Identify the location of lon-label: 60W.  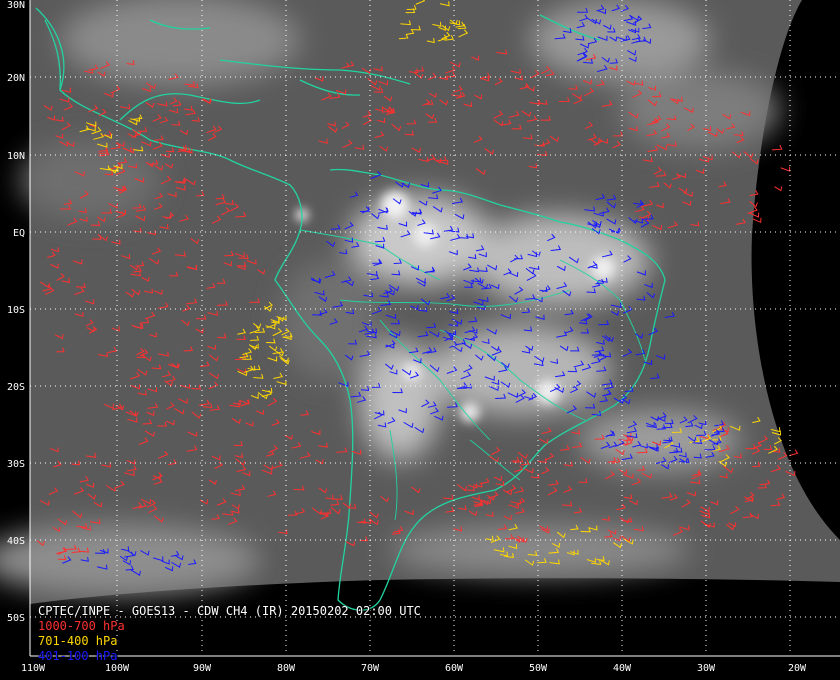
(454, 668).